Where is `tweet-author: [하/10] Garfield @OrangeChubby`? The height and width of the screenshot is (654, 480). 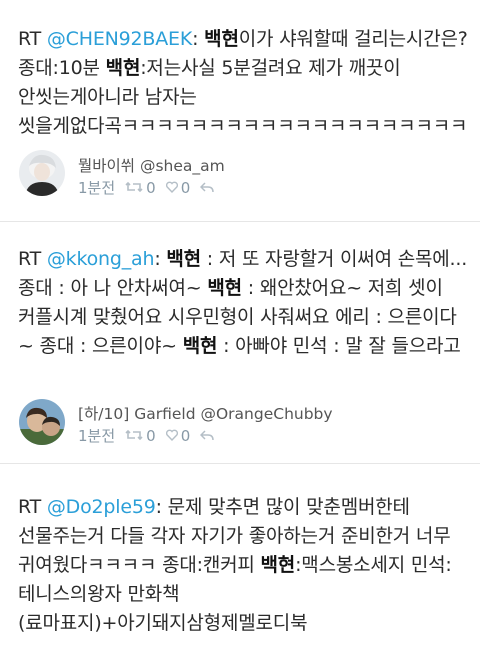 tweet-author: [하/10] Garfield @OrangeChubby is located at coordinates (205, 413).